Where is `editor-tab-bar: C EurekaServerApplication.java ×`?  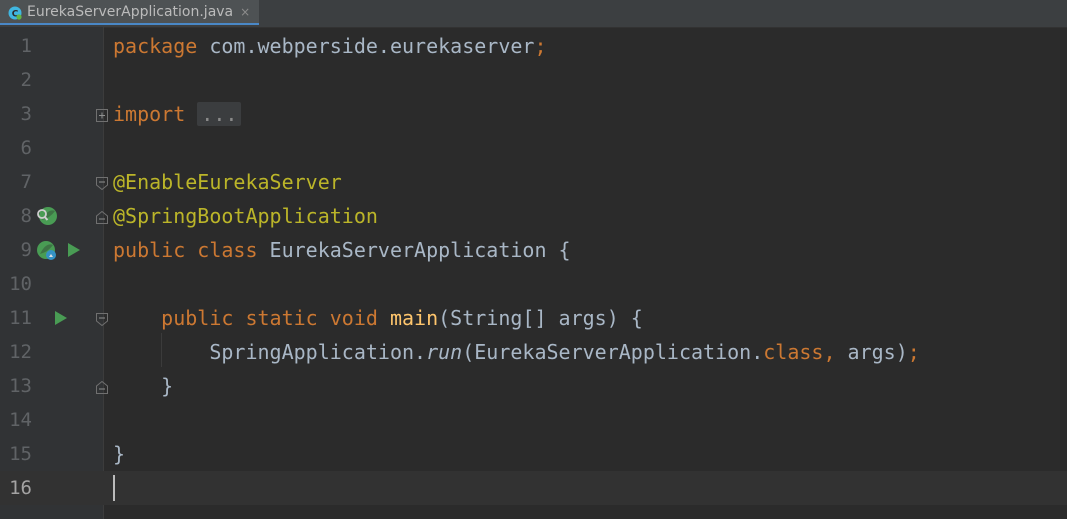 editor-tab-bar: C EurekaServerApplication.java × is located at coordinates (533, 14).